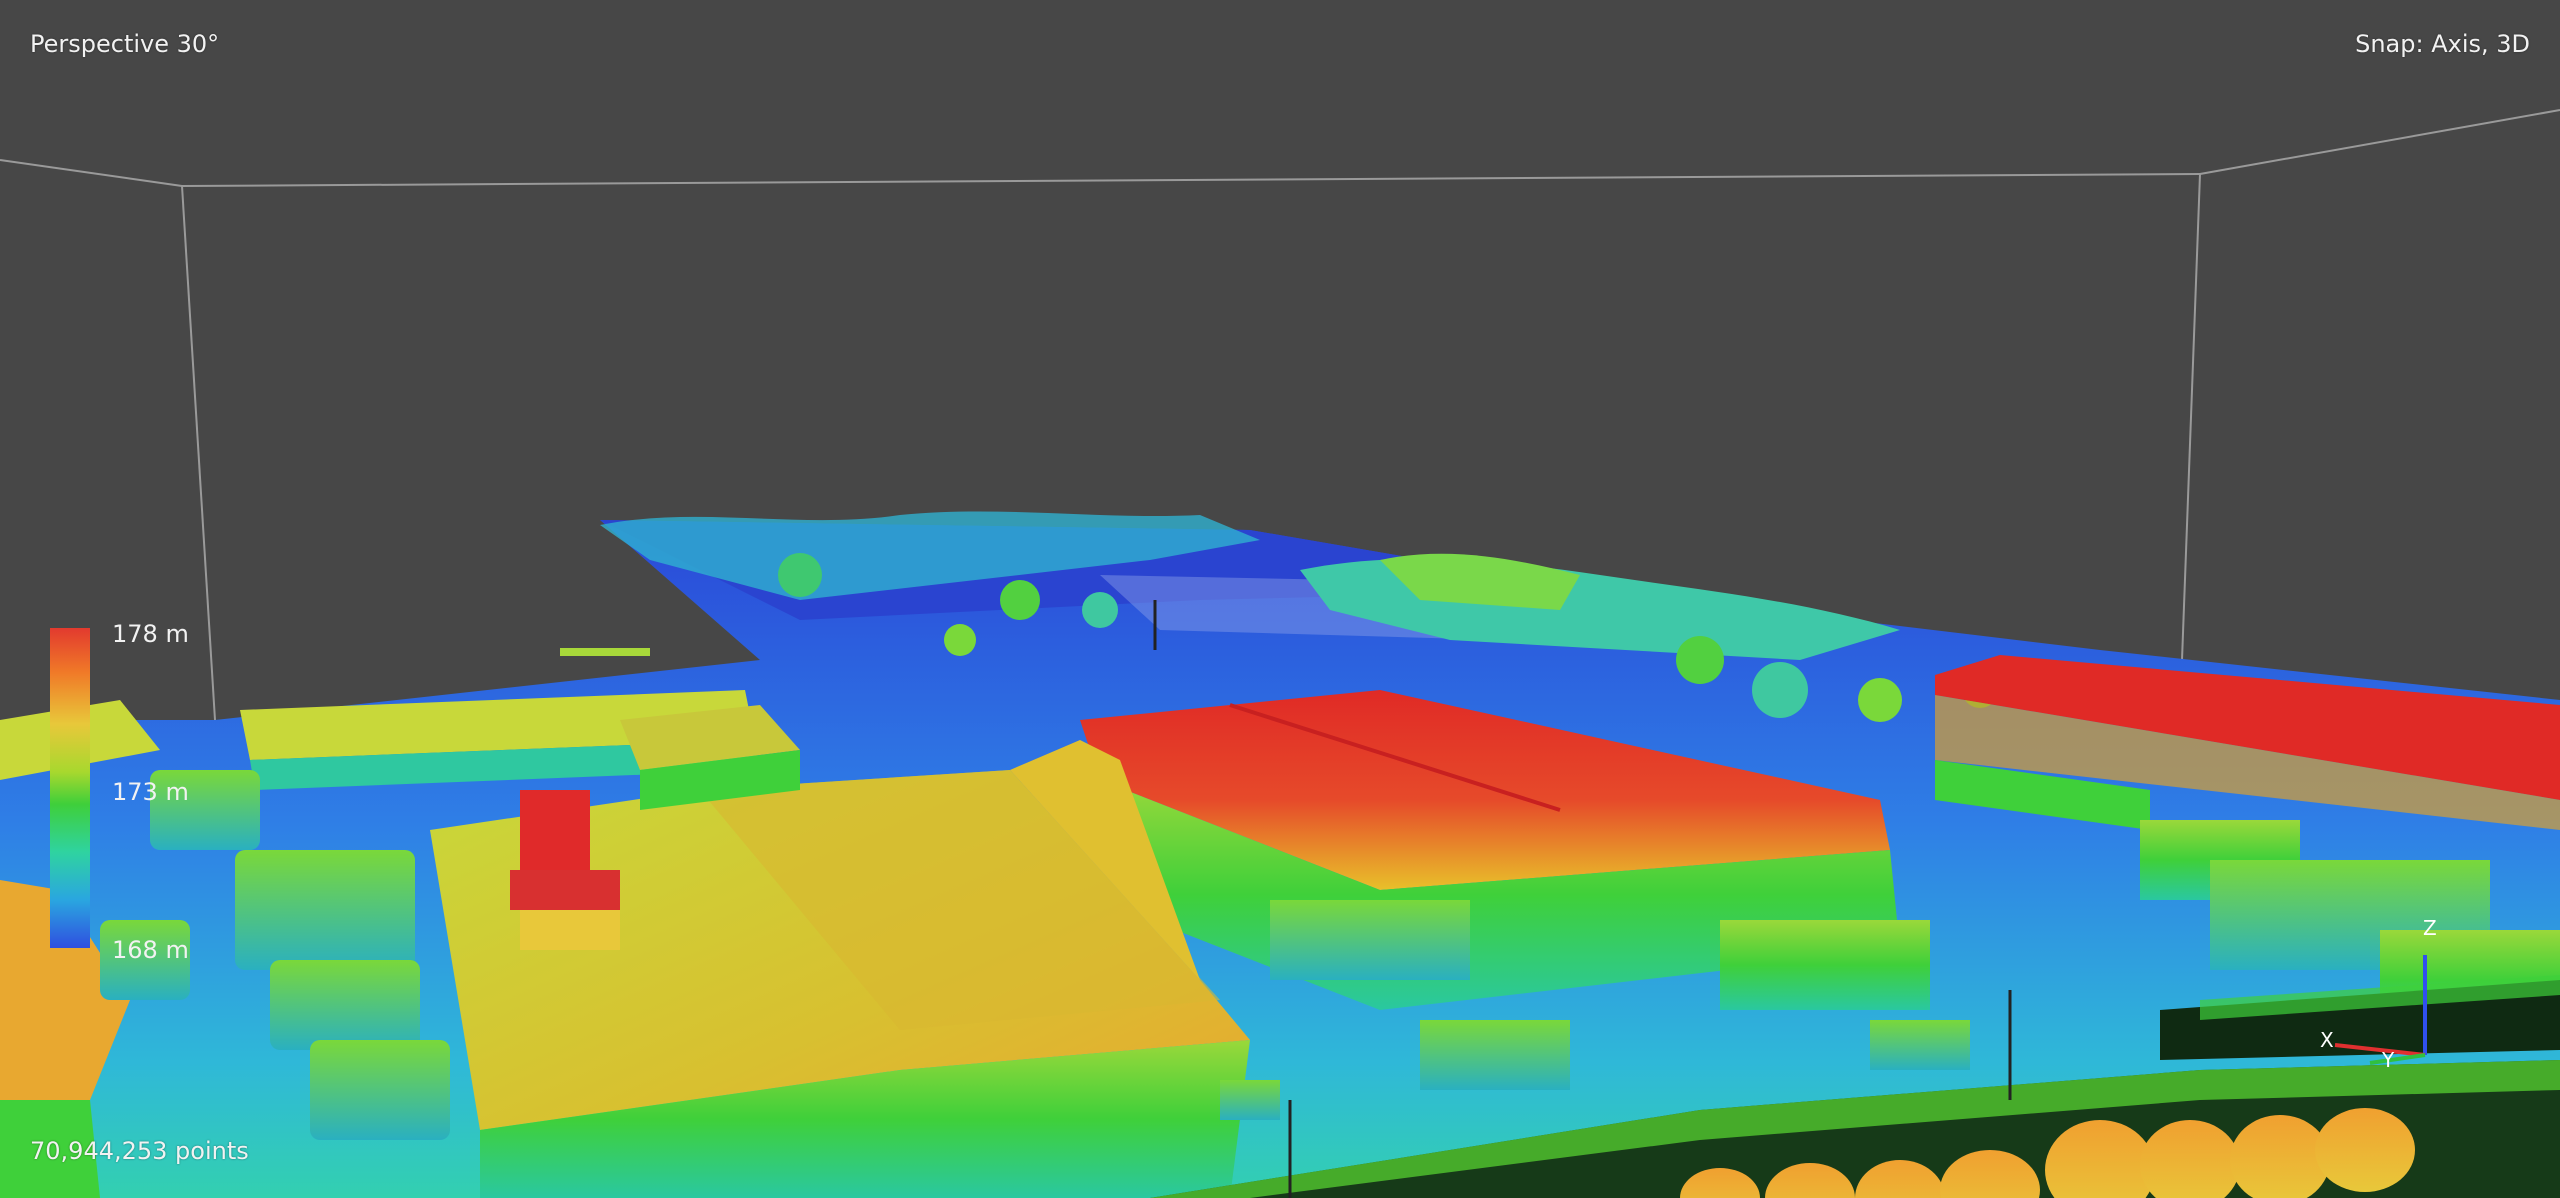 Image resolution: width=2560 pixels, height=1198 pixels. What do you see at coordinates (125, 44) in the screenshot?
I see `camera-mode-label: Perspective 30°` at bounding box center [125, 44].